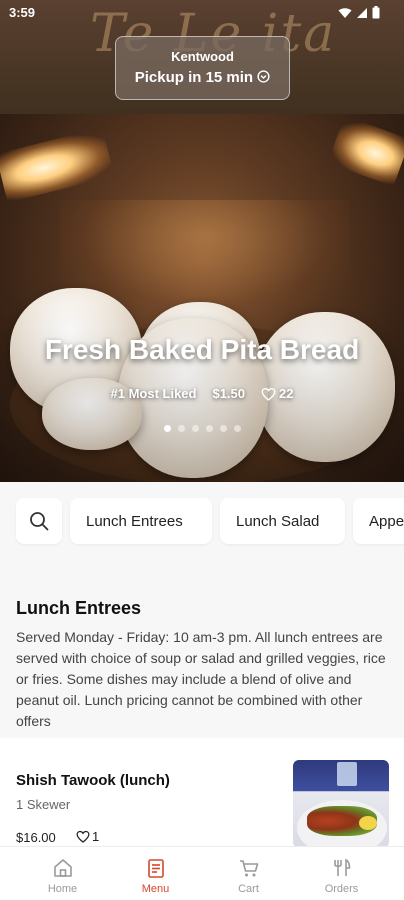  I want to click on status-bar: 3:59, so click(202, 13).